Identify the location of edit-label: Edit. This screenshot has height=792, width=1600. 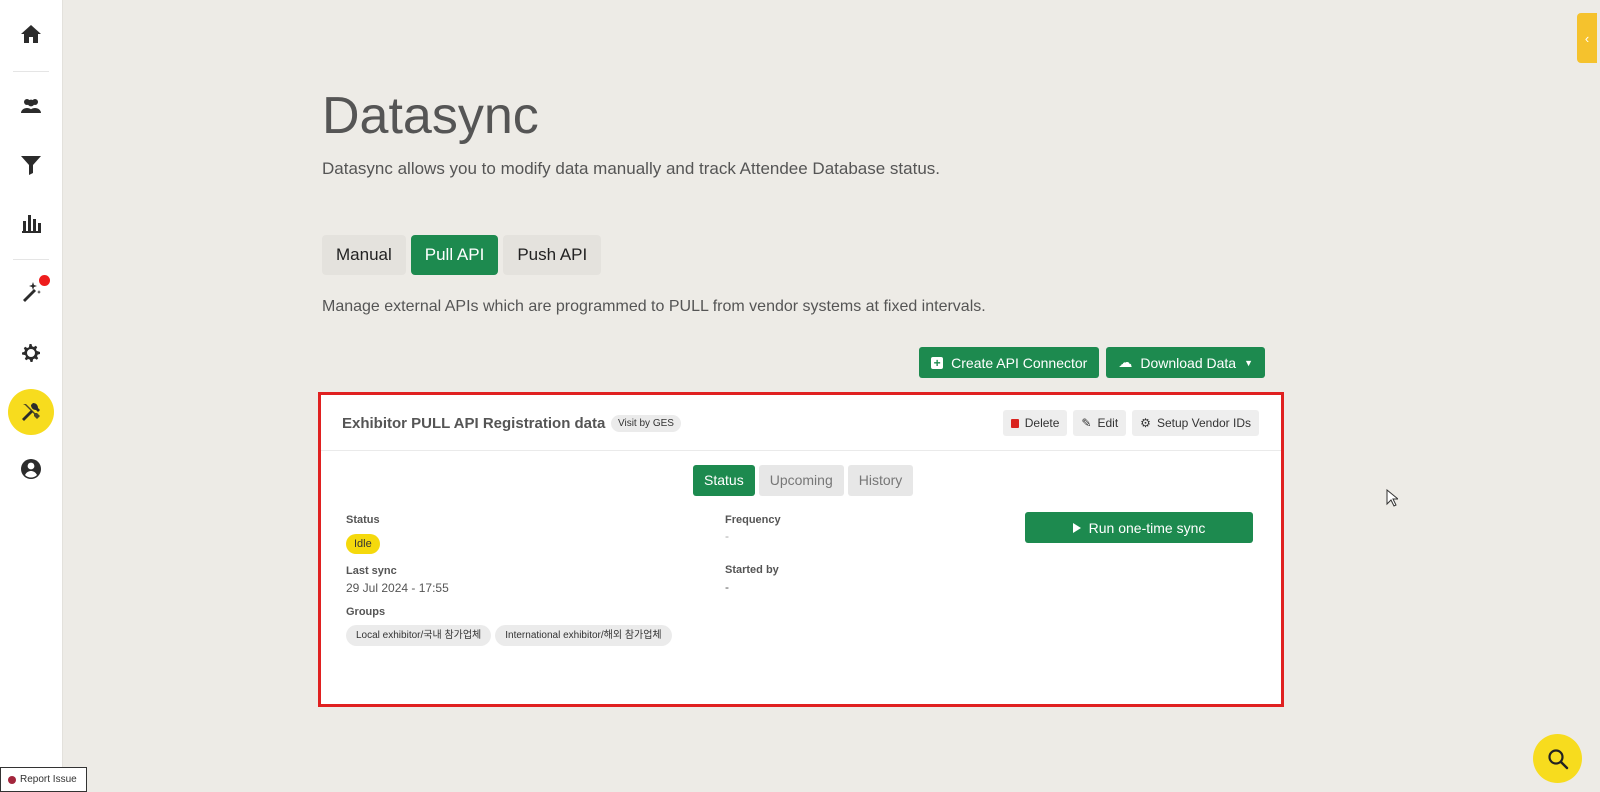
(1108, 423).